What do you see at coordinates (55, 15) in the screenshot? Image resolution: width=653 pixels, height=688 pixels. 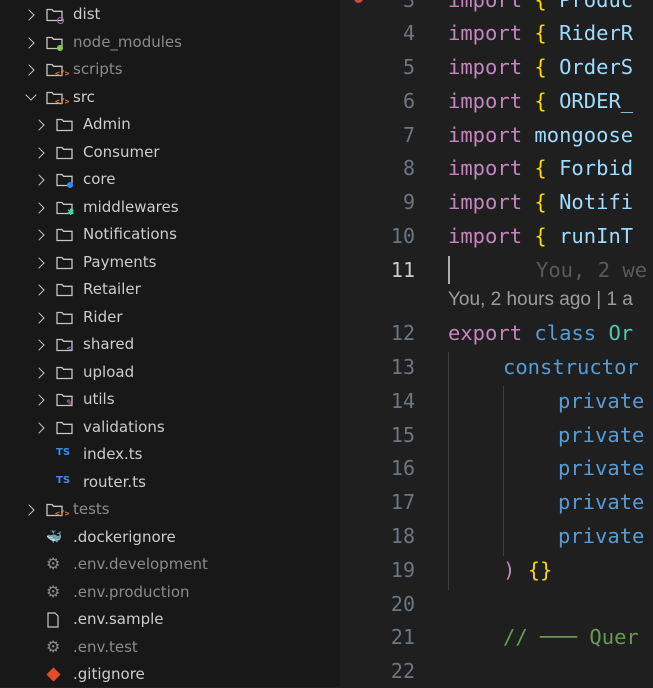 I see `folder-dist-icon` at bounding box center [55, 15].